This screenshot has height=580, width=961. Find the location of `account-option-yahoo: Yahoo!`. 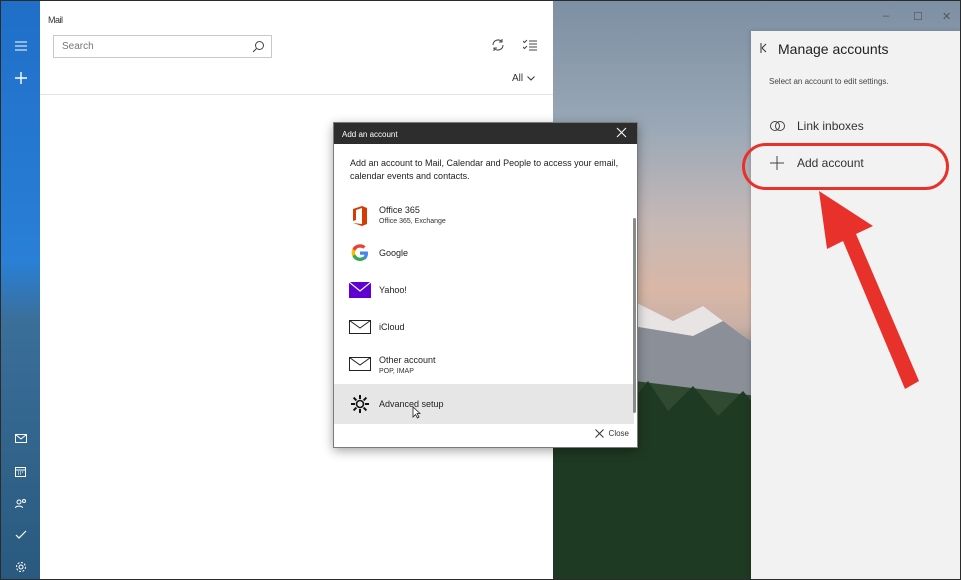

account-option-yahoo: Yahoo! is located at coordinates (484, 289).